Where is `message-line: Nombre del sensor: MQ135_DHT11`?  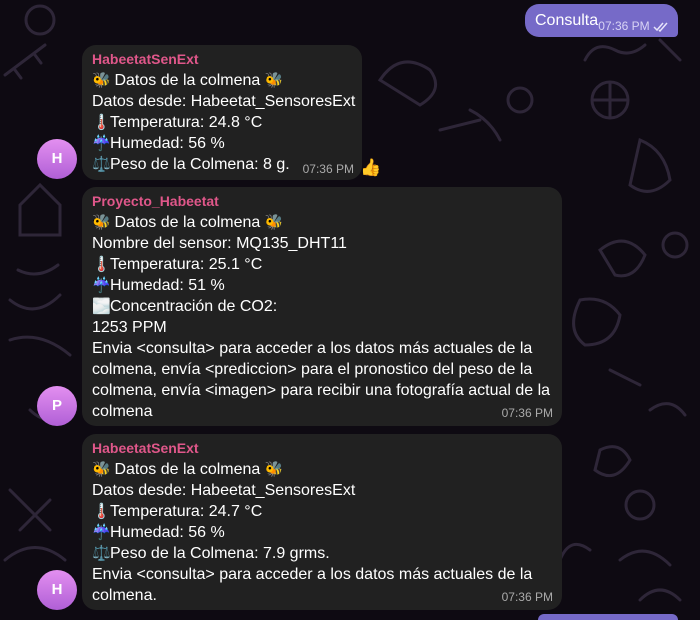 message-line: Nombre del sensor: MQ135_DHT11 is located at coordinates (219, 243).